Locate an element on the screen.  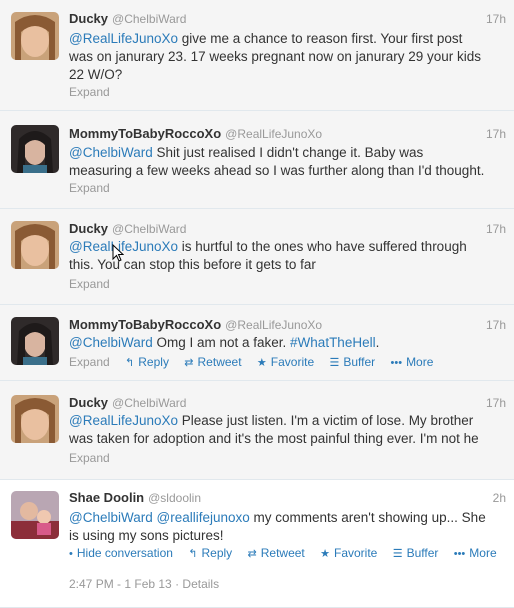
tweet-header: MommyToBabyRoccoXo @RealLifeJunoXo 17h is located at coordinates (287, 325).